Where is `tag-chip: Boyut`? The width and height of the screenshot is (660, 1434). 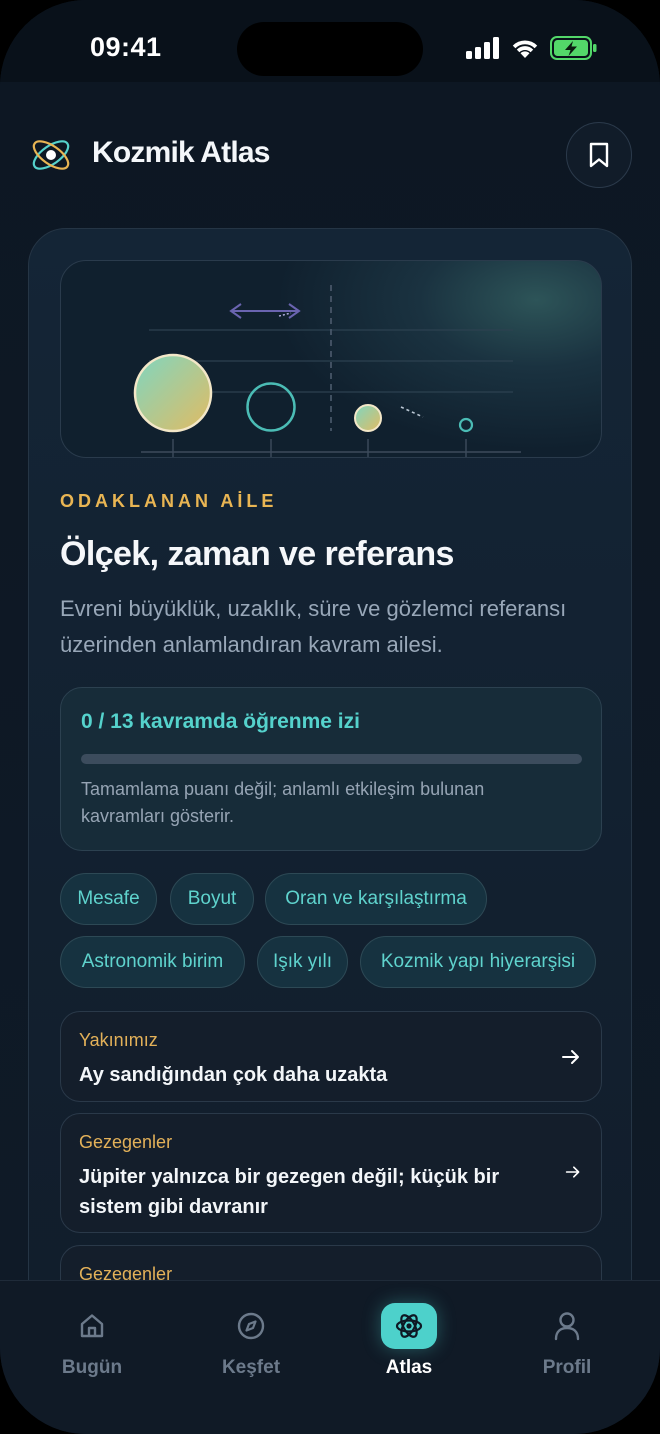 tag-chip: Boyut is located at coordinates (212, 899).